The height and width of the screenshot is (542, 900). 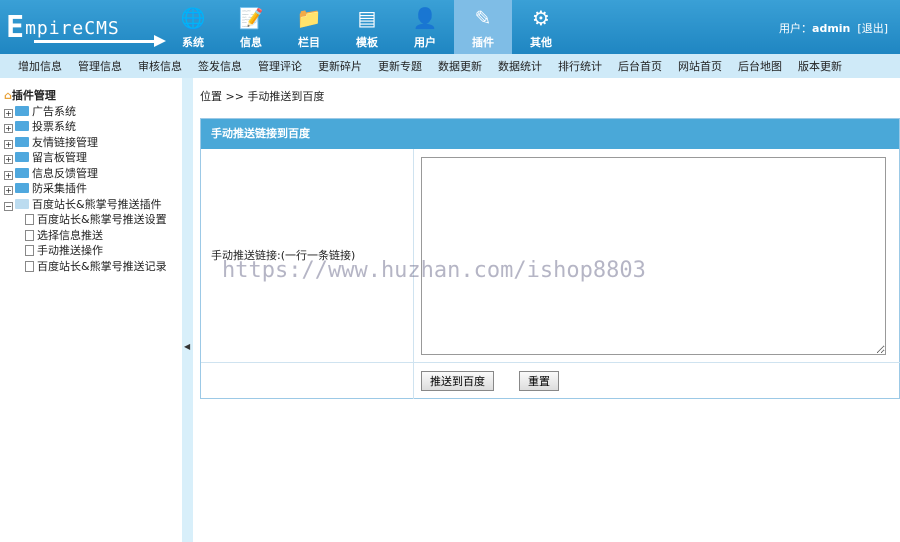 I want to click on nav-item: 网站首页, so click(x=700, y=66).